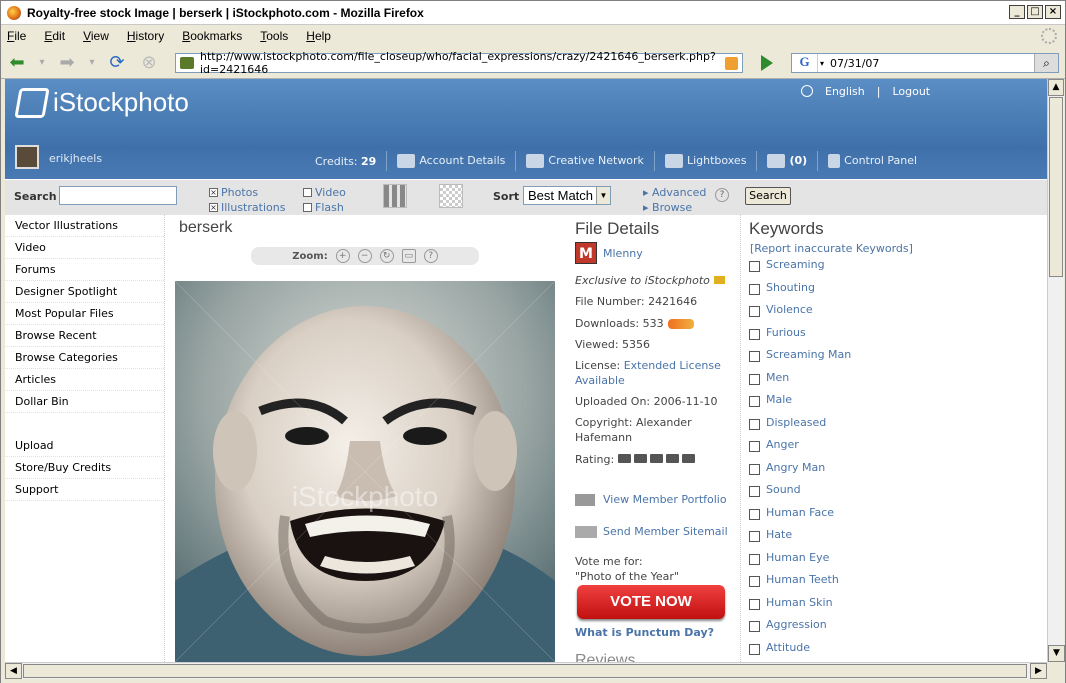  What do you see at coordinates (845, 91) in the screenshot?
I see `language-link: English` at bounding box center [845, 91].